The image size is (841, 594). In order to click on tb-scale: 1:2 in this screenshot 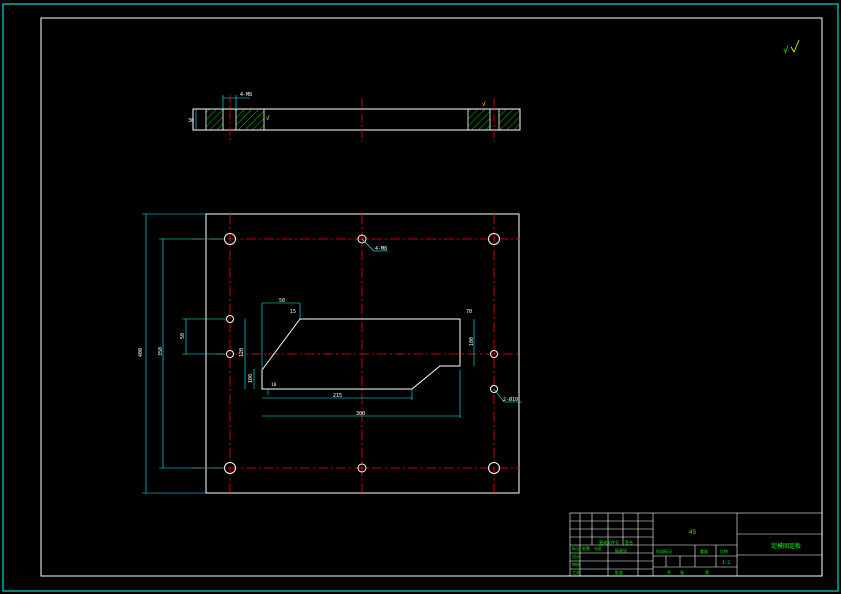, I will do `click(726, 563)`.